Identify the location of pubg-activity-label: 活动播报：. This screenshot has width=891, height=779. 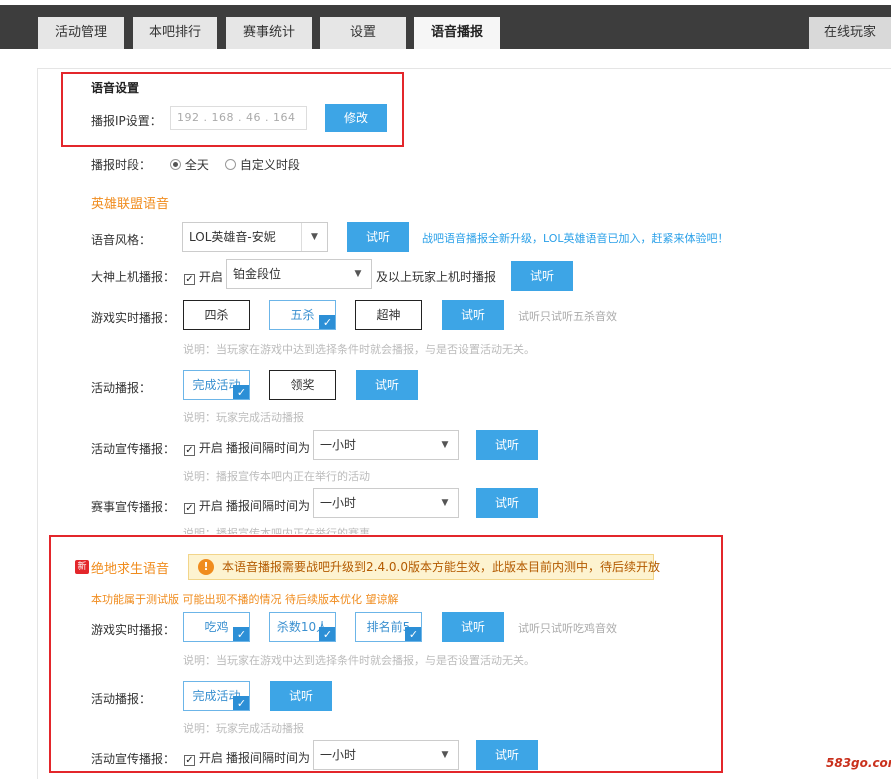
(121, 699).